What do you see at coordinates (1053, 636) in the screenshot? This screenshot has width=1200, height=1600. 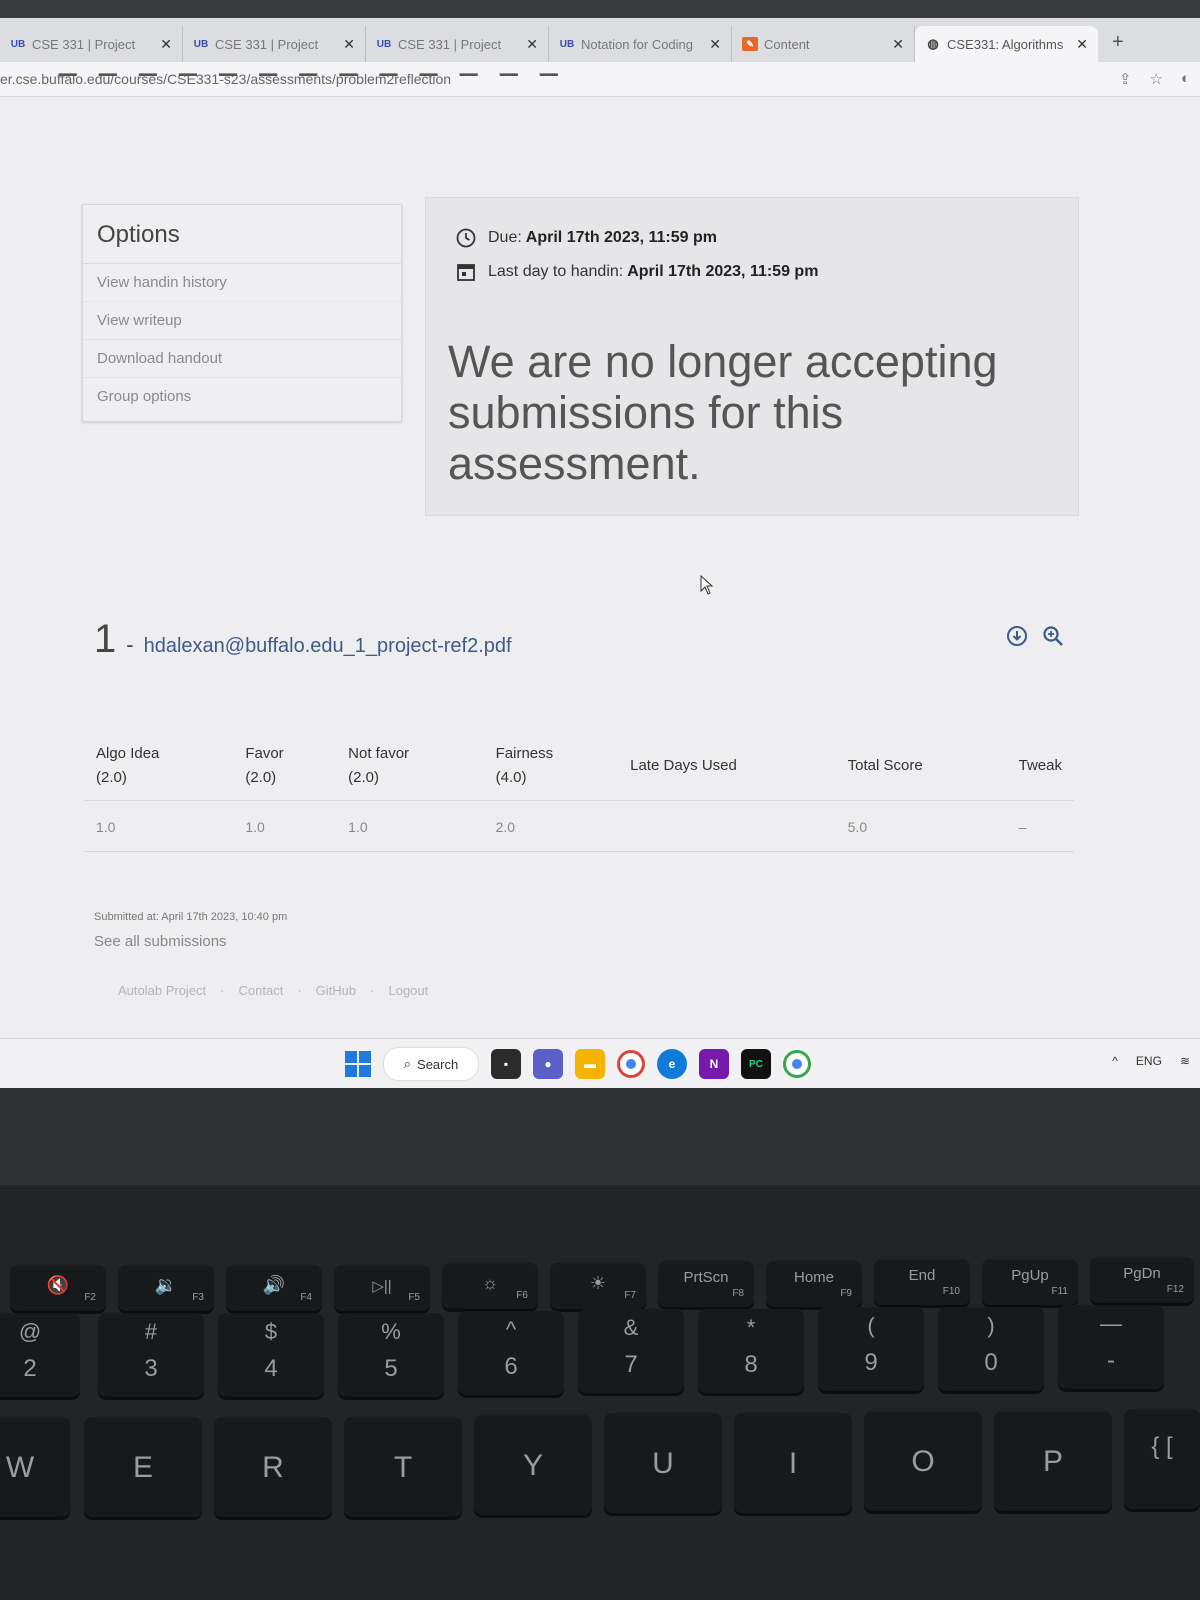 I see `magnify-view-icon` at bounding box center [1053, 636].